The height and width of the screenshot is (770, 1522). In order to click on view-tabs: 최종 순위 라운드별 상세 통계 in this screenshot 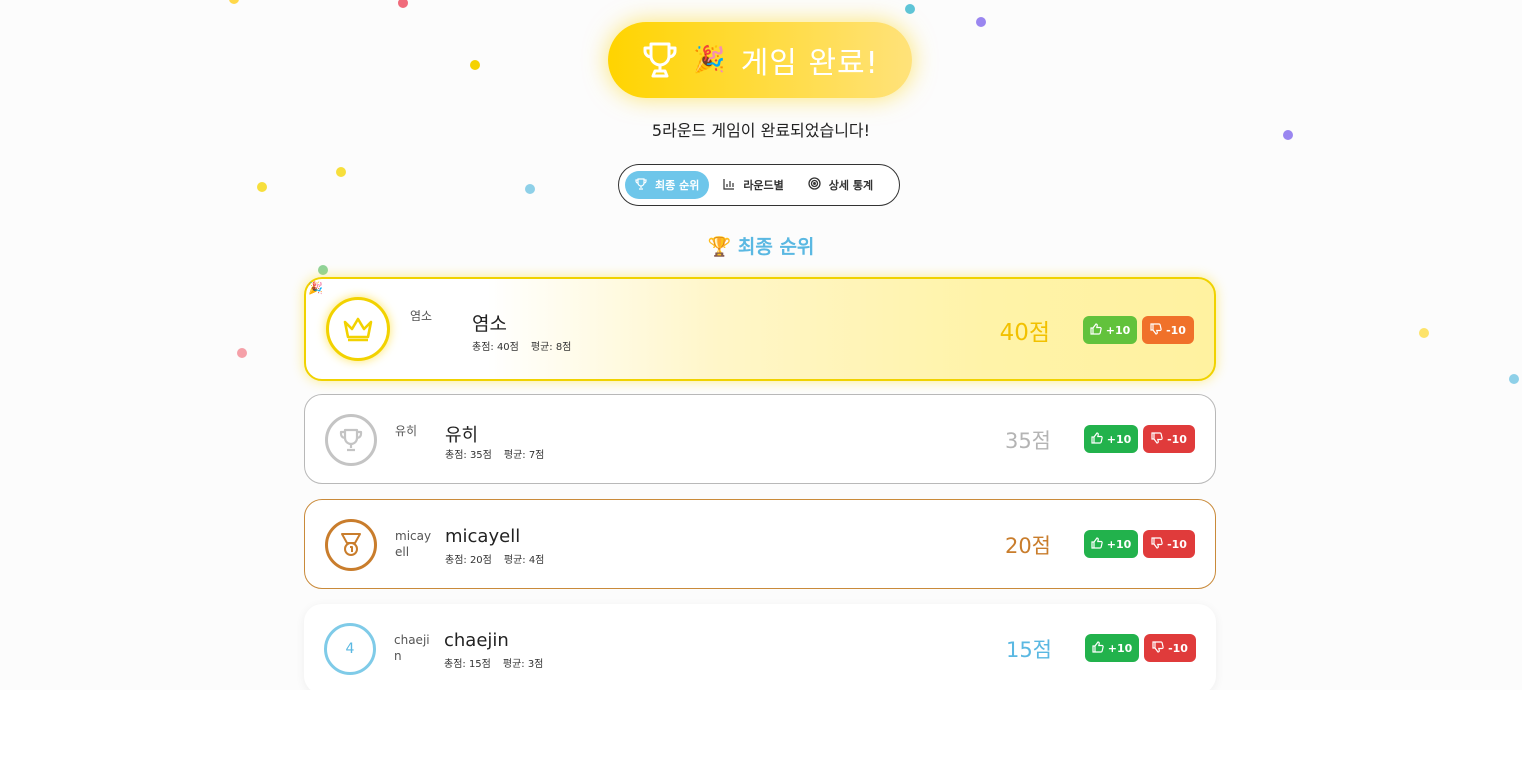, I will do `click(759, 185)`.